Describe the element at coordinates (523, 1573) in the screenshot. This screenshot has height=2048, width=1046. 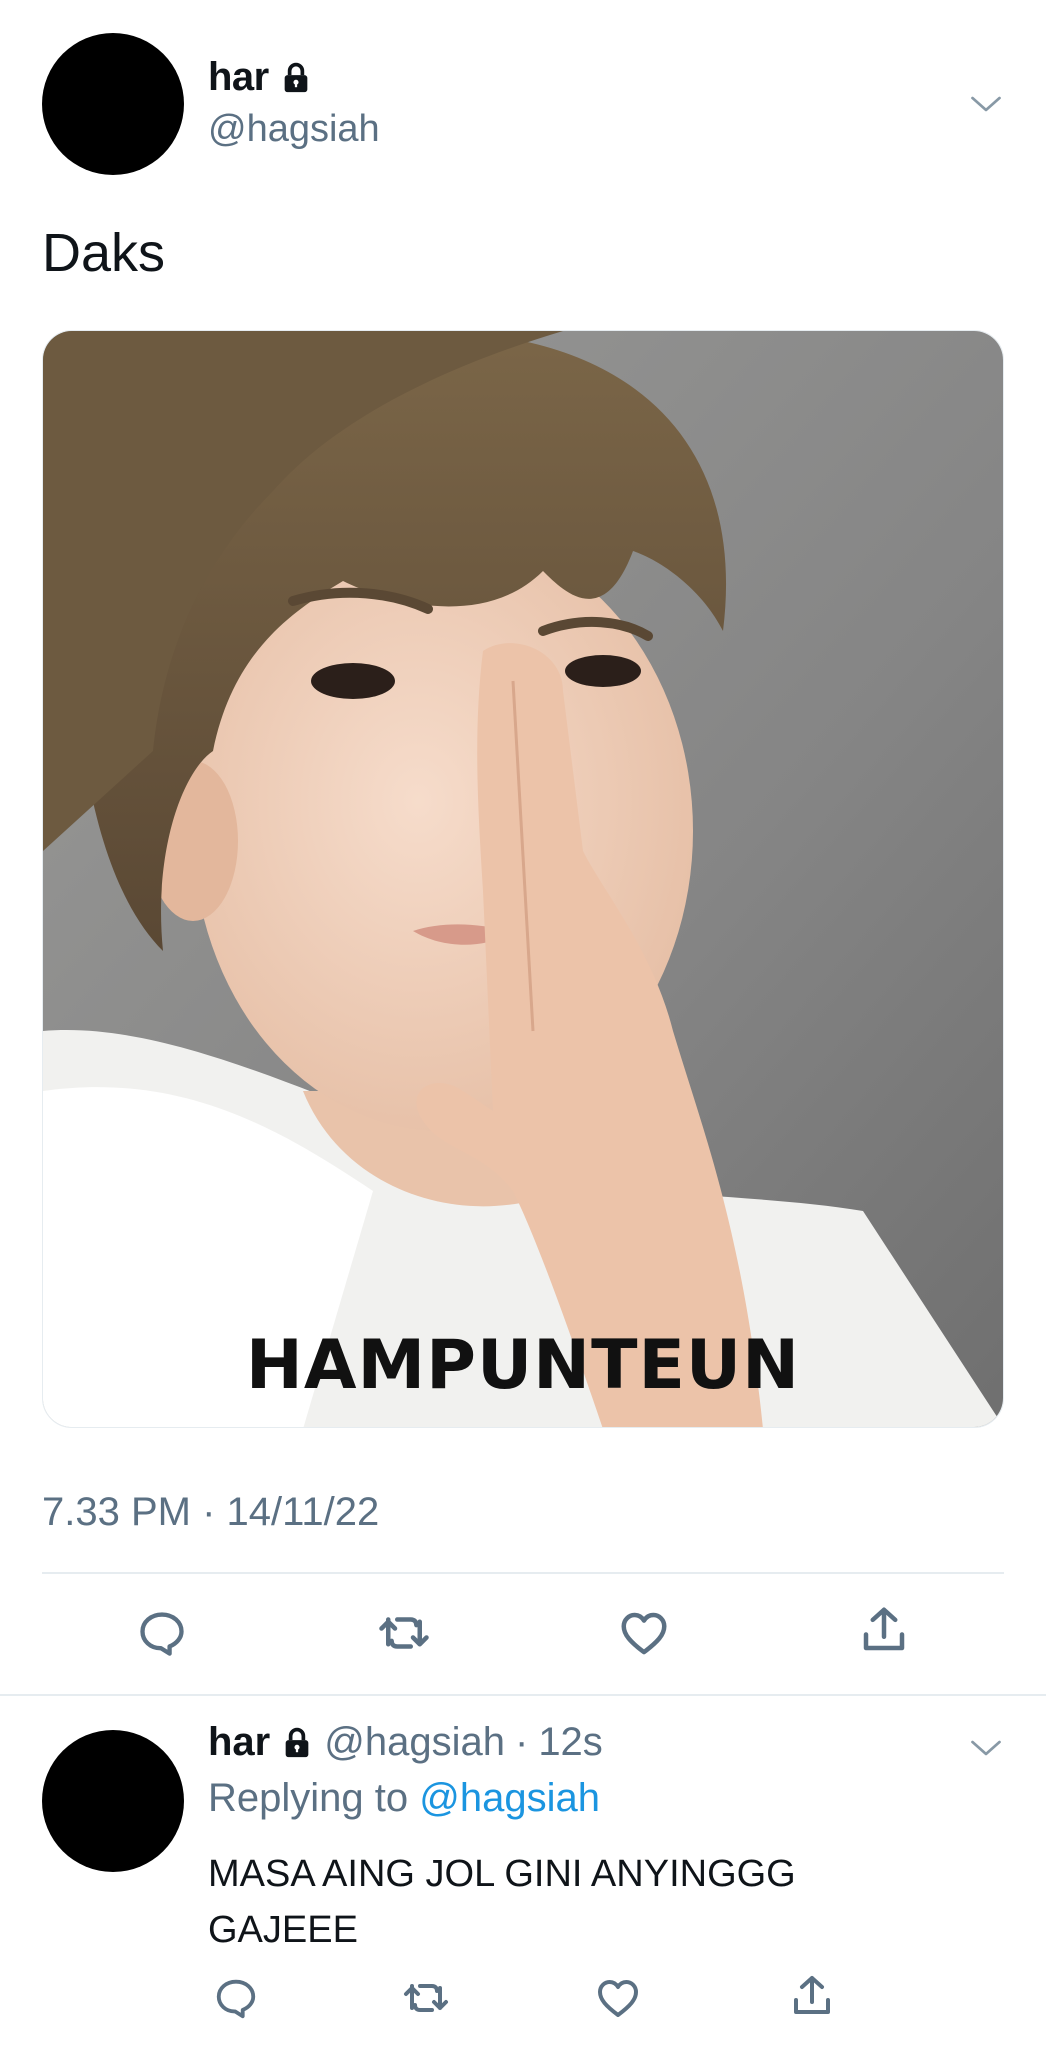
I see `divider` at that location.